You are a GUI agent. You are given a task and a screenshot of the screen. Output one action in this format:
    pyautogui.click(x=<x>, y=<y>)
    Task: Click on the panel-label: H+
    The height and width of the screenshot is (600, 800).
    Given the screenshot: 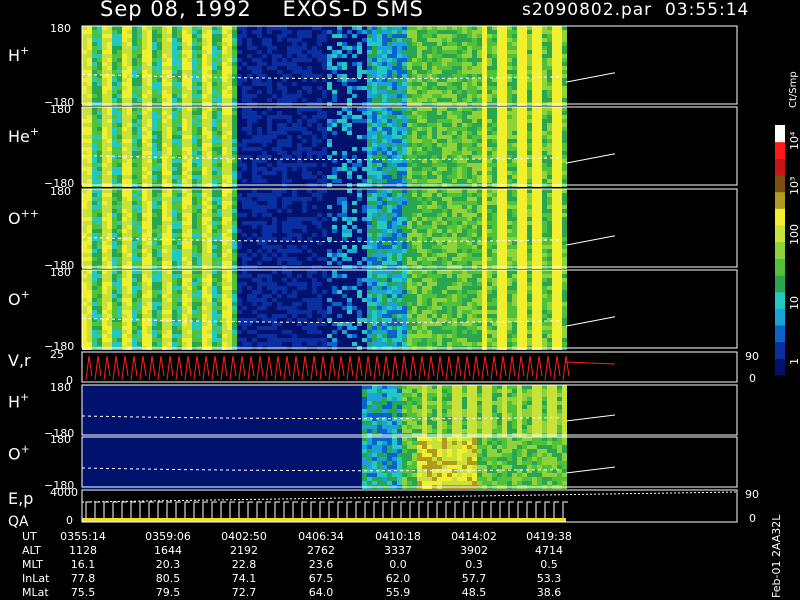 What is the action you would take?
    pyautogui.click(x=18, y=54)
    